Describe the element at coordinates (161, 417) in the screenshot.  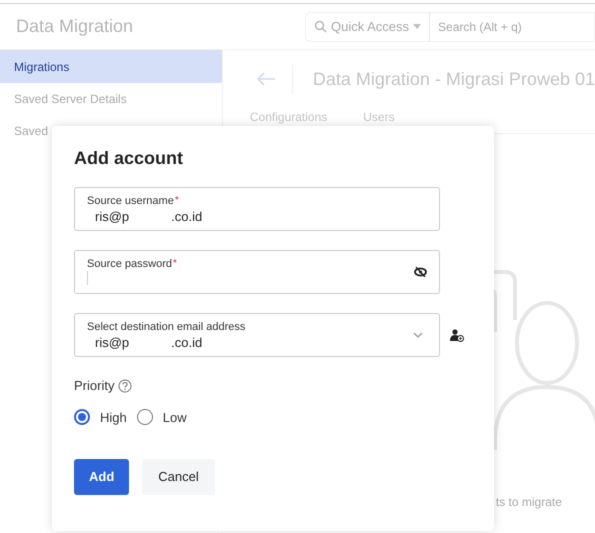
I see `radio-option: Low` at that location.